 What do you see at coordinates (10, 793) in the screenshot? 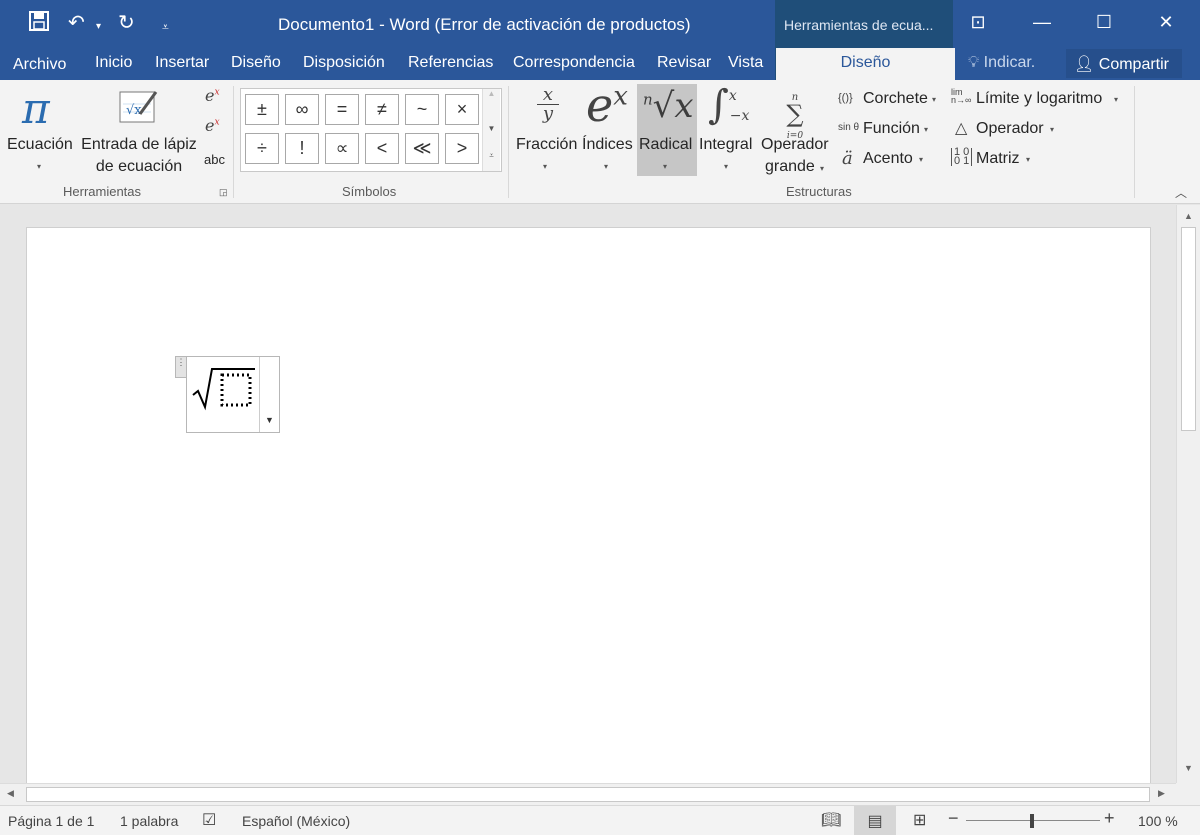
I see `scroll-left-icon: ◀` at bounding box center [10, 793].